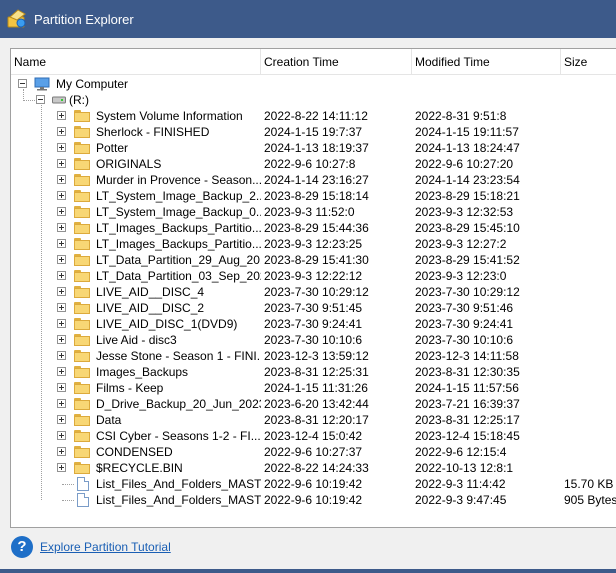  Describe the element at coordinates (467, 372) in the screenshot. I see `modified-time-cell: 2023-8-31 12:30:35` at that location.